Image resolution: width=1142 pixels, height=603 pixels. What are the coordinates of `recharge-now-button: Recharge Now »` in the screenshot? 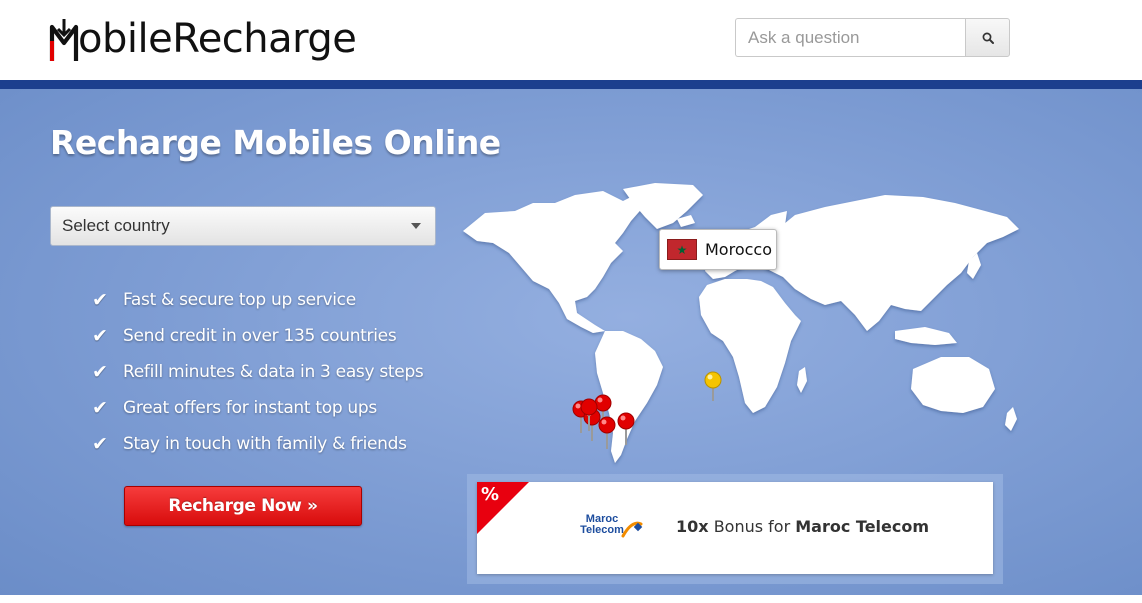 It's located at (243, 506).